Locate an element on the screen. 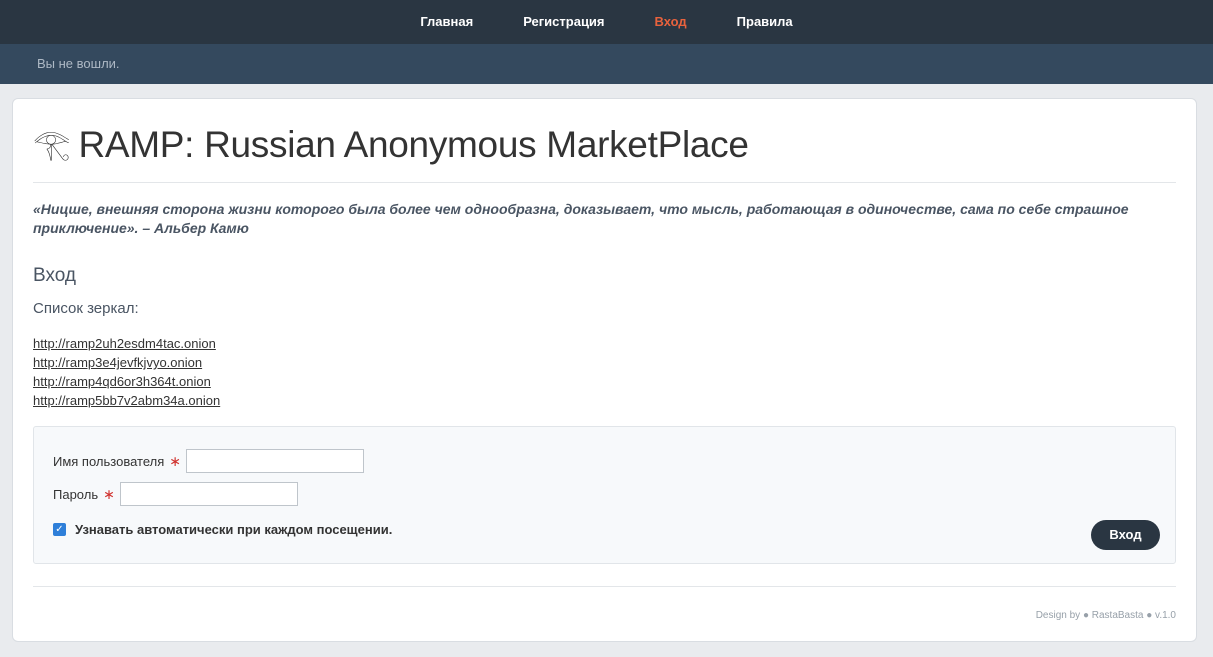 This screenshot has width=1213, height=657. top-navigation: Главная Регистрация Вход Правила is located at coordinates (606, 22).